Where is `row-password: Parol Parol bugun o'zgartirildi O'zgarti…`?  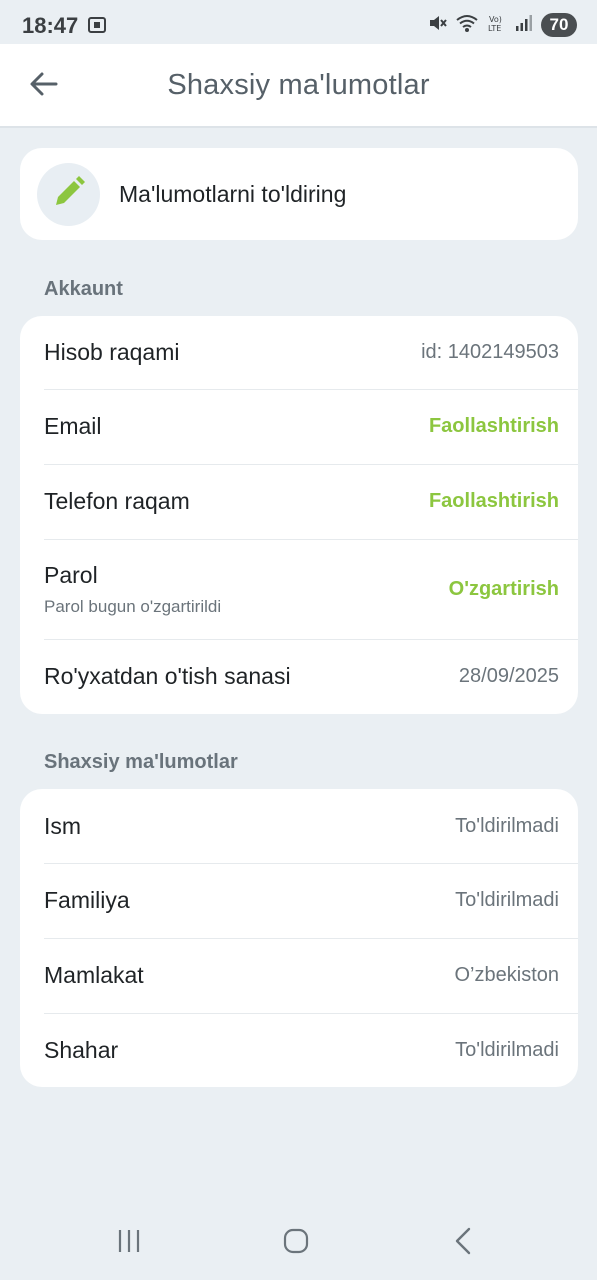
row-password: Parol Parol bugun o'zgartirildi O'zgarti… is located at coordinates (299, 589).